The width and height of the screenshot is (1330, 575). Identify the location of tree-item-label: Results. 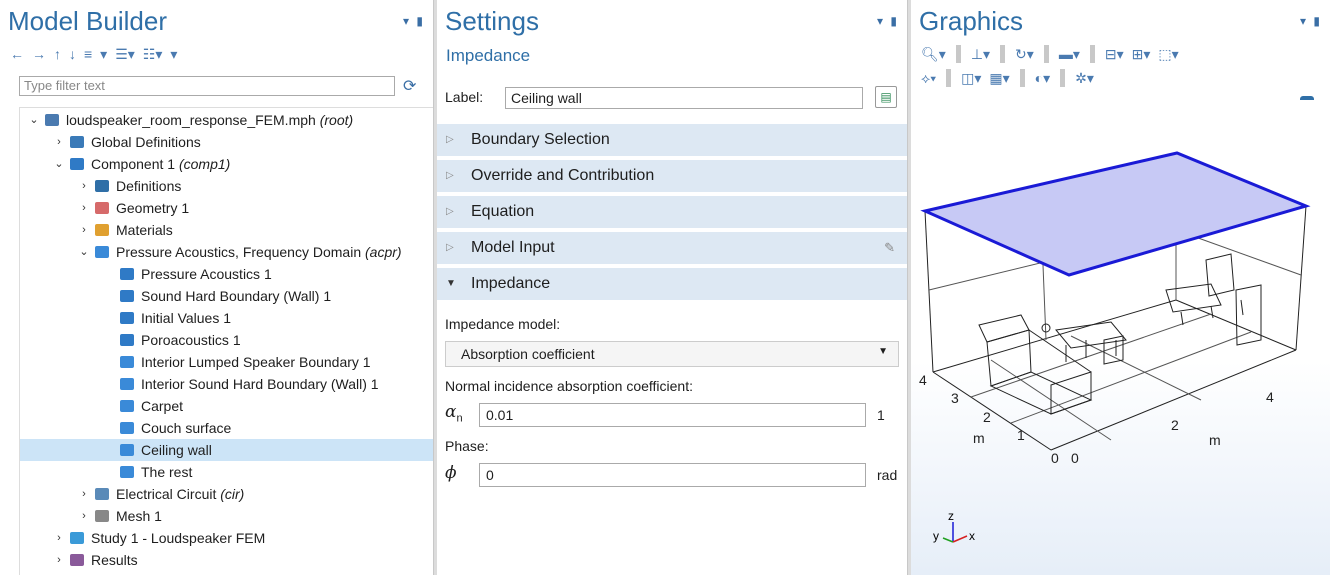
(114, 560).